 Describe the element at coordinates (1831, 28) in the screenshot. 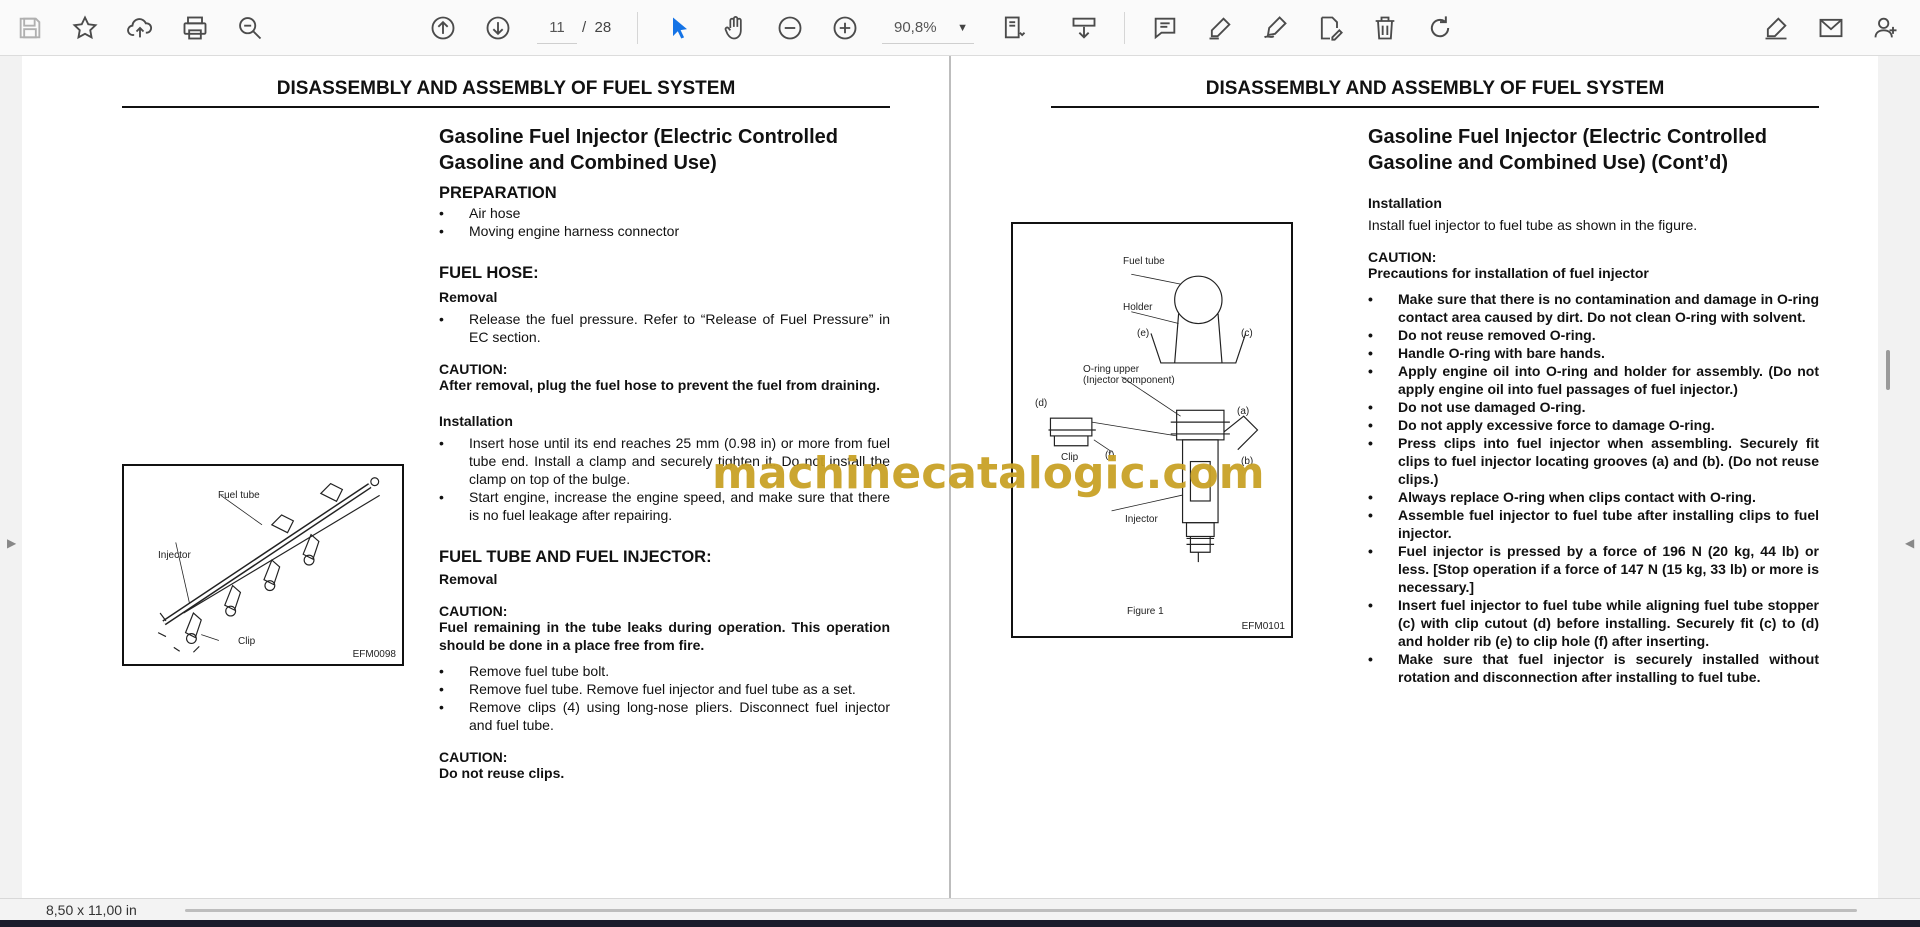

I see `mail-icon` at that location.